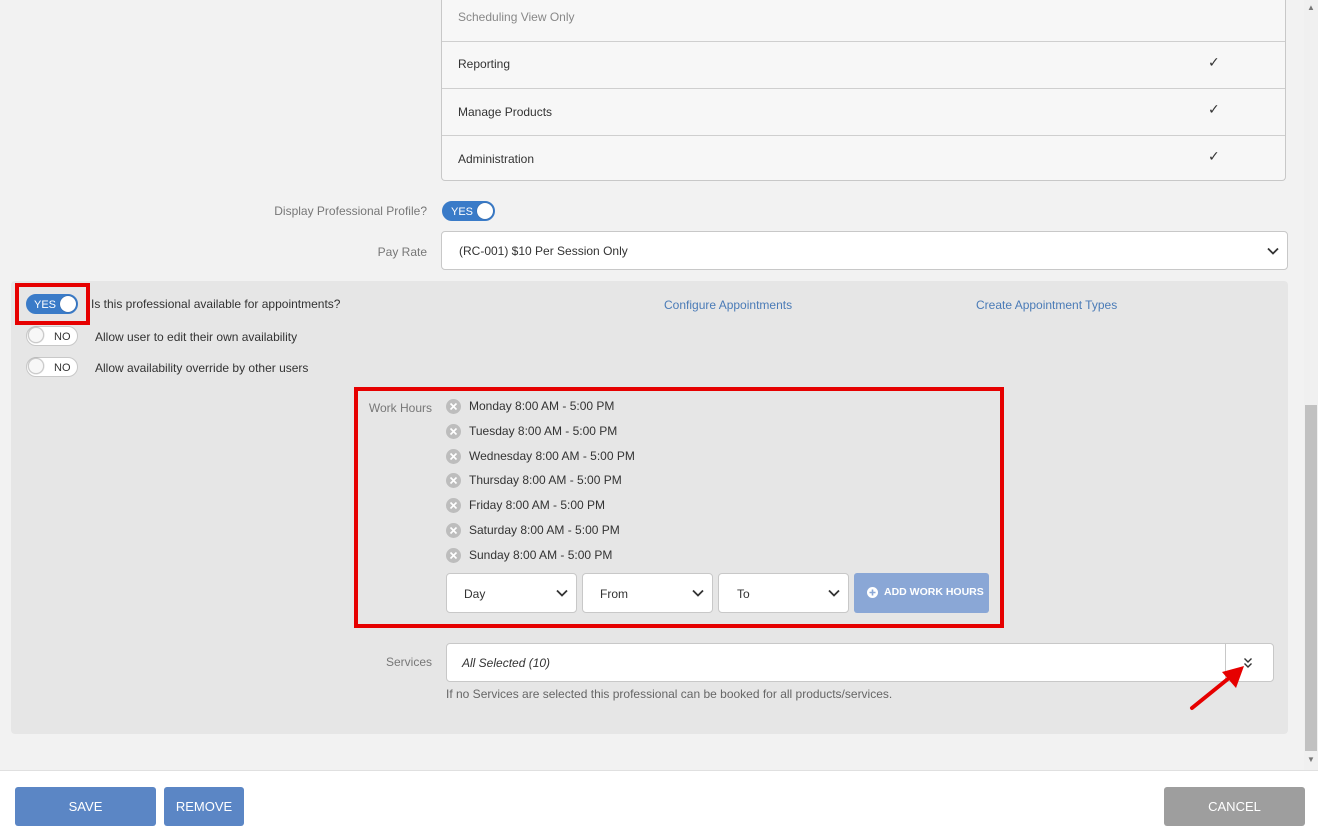  What do you see at coordinates (728, 305) in the screenshot?
I see `configure-appointments-link: Configure Appointments` at bounding box center [728, 305].